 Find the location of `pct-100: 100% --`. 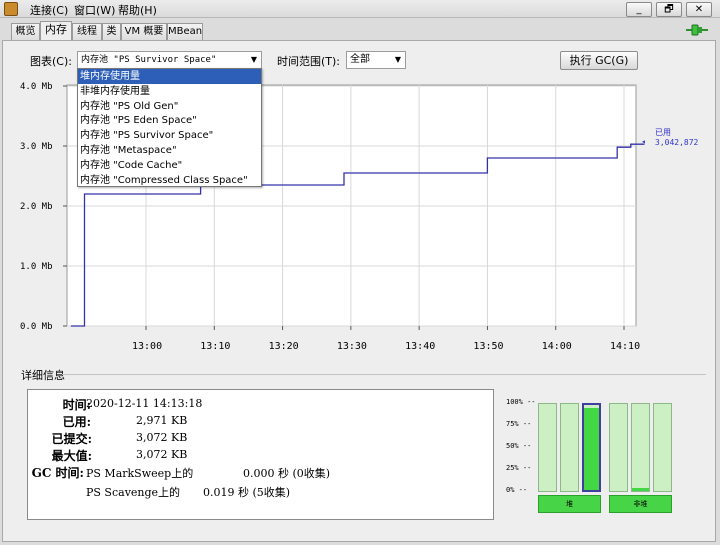

pct-100: 100% -- is located at coordinates (521, 402).